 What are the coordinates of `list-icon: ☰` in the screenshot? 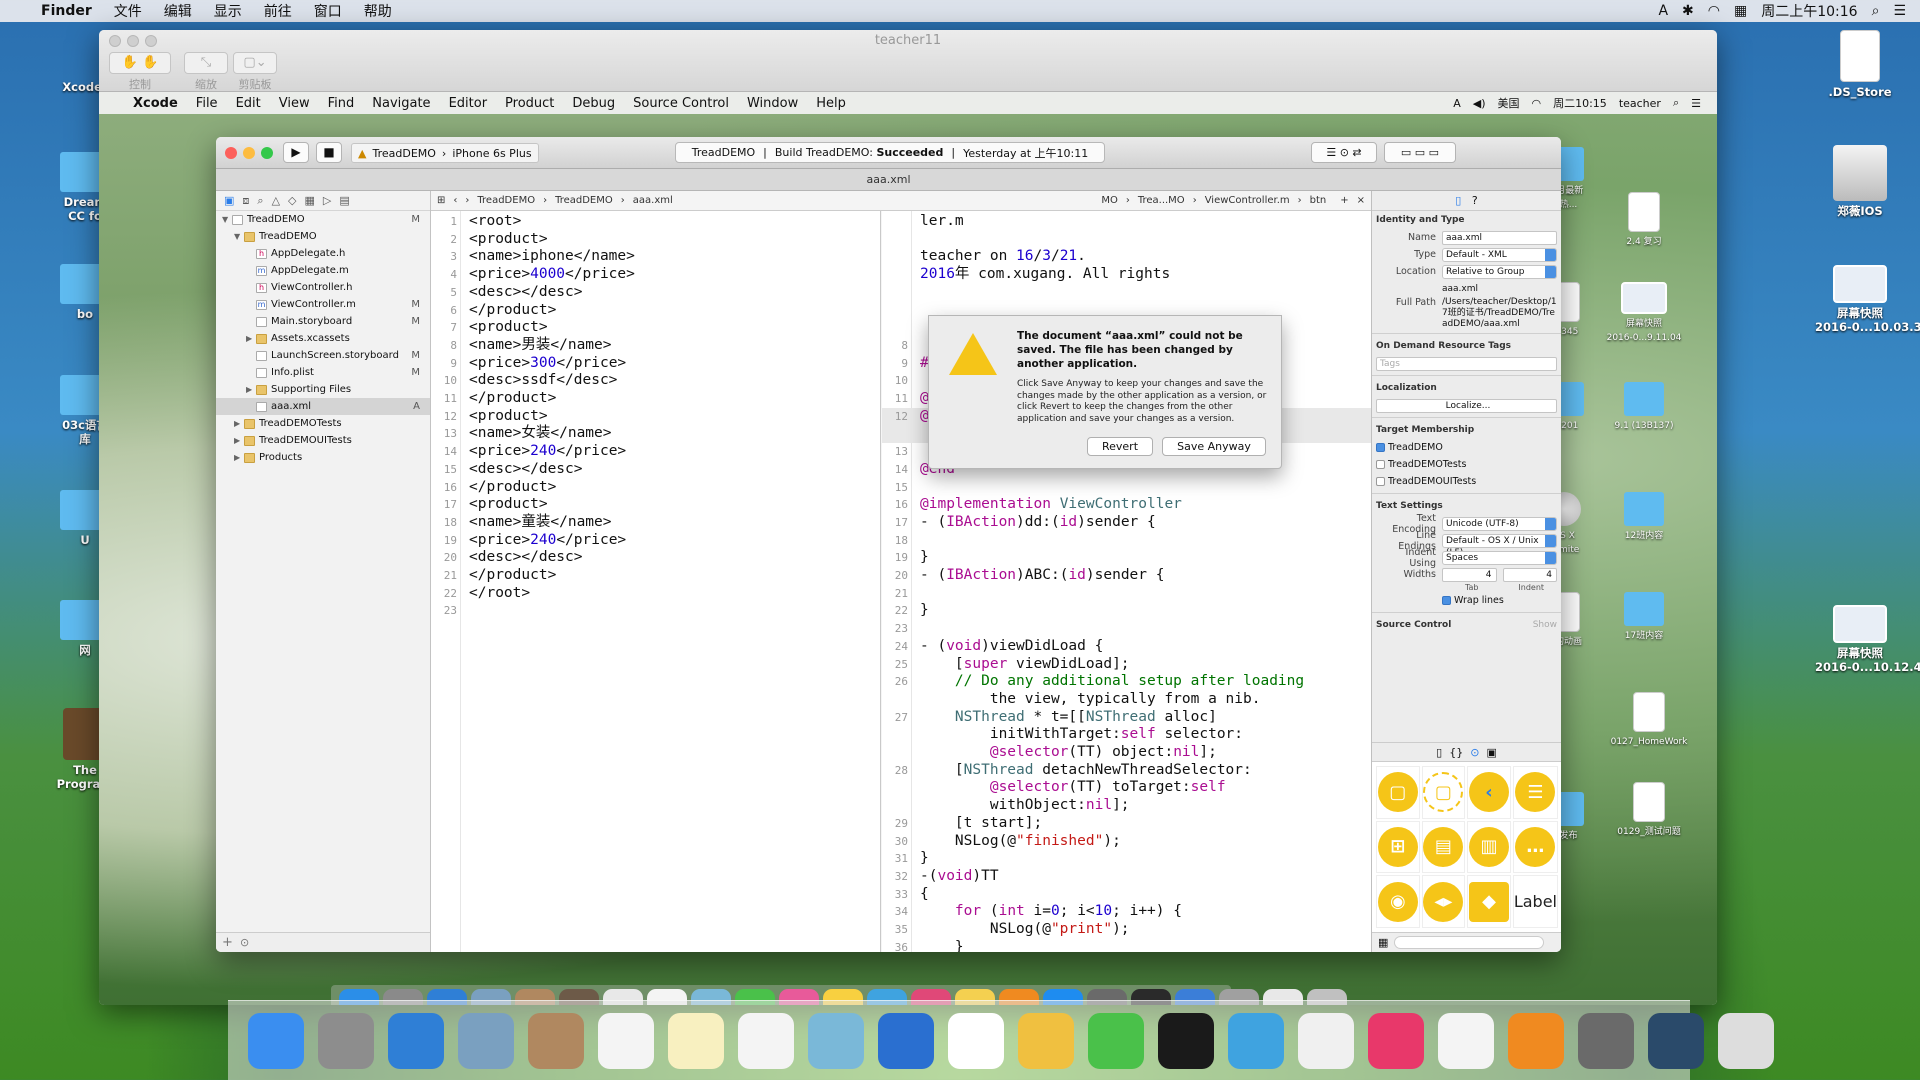 It's located at (1696, 103).